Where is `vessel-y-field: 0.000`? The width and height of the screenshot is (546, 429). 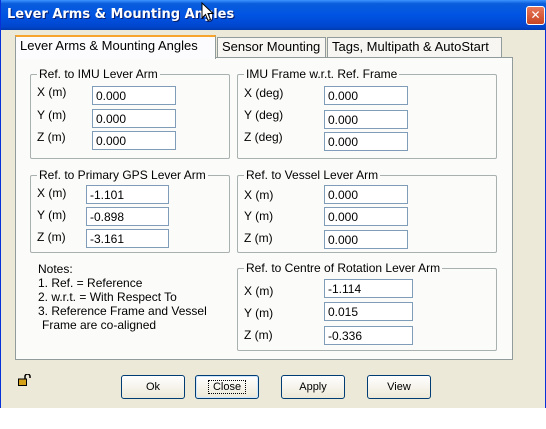 vessel-y-field: 0.000 is located at coordinates (366, 216).